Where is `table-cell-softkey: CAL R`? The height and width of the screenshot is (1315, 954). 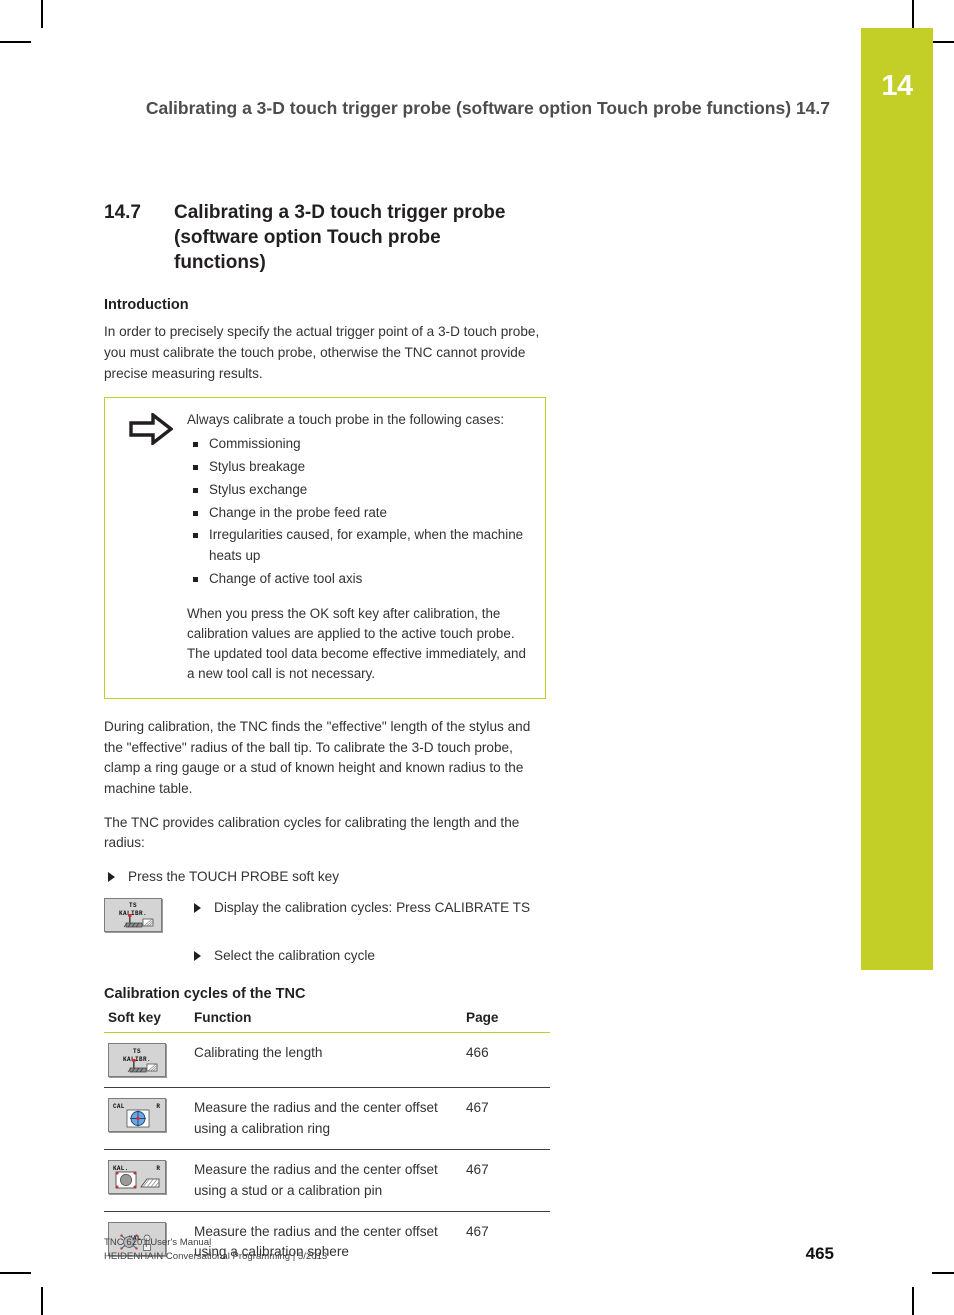 table-cell-softkey: CAL R is located at coordinates (149, 1119).